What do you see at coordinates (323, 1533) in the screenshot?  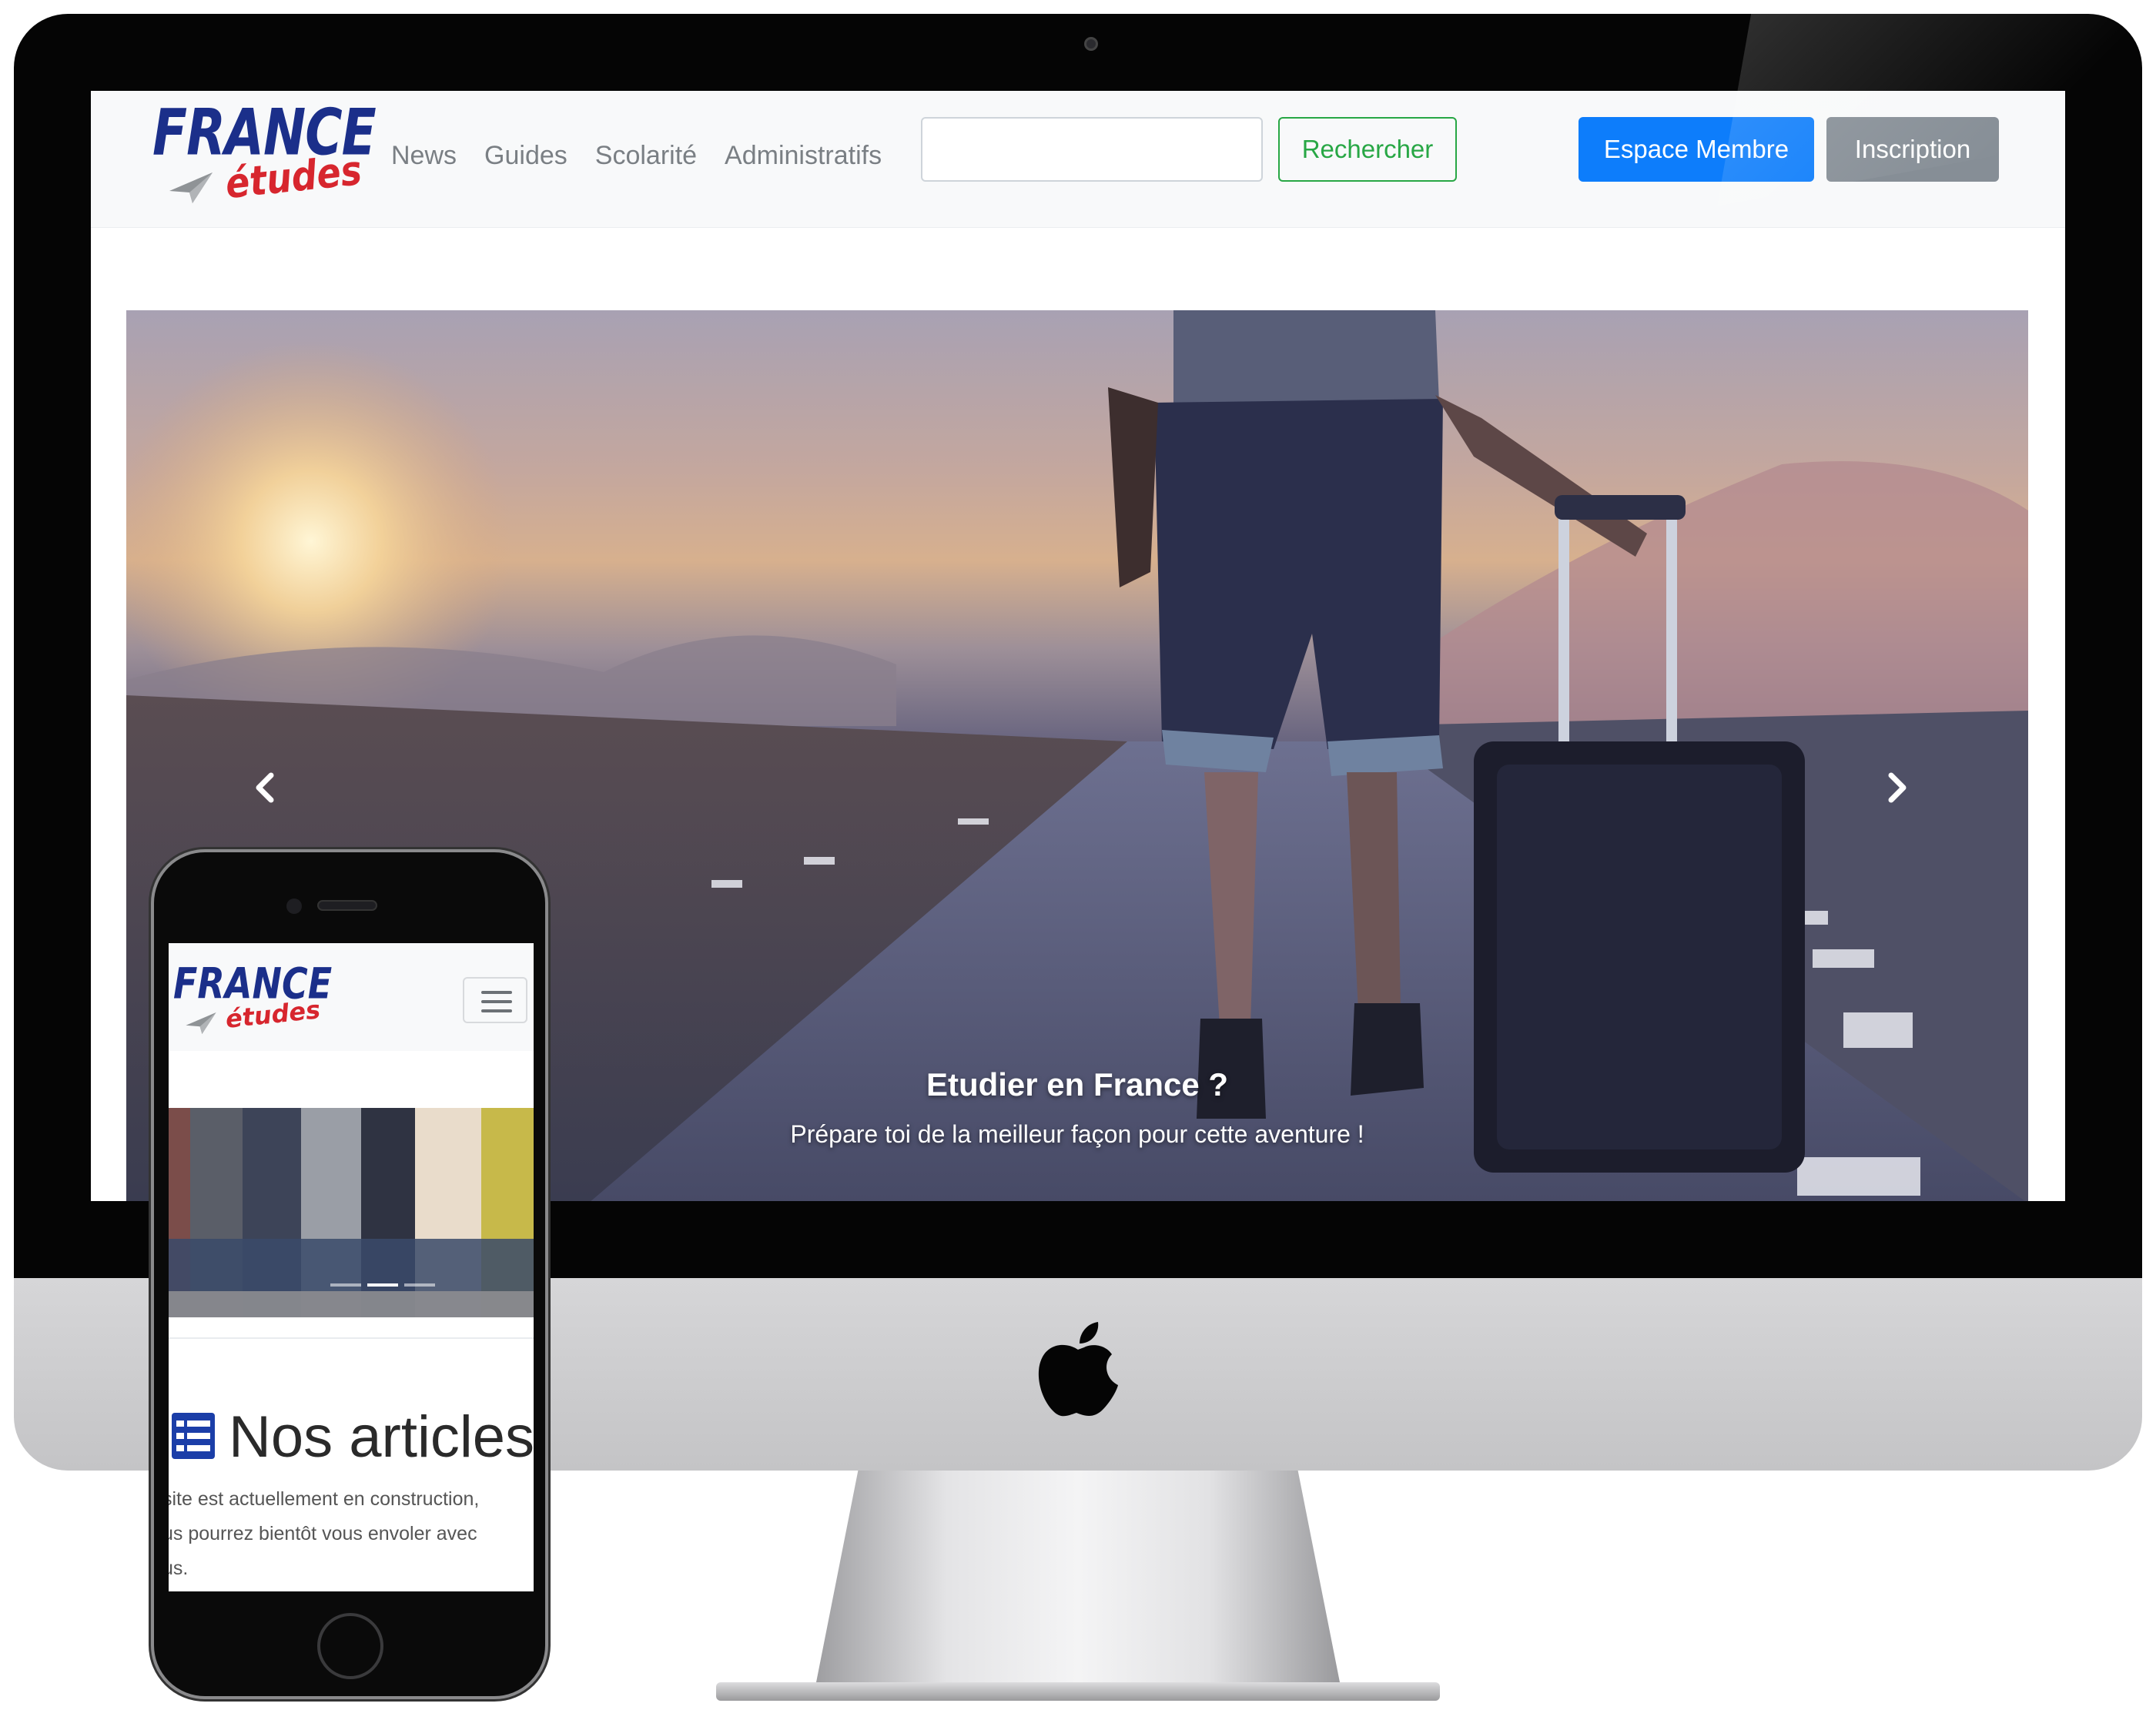 I see `articles-intro-line: us pourrez bientôt vous envoler avec` at bounding box center [323, 1533].